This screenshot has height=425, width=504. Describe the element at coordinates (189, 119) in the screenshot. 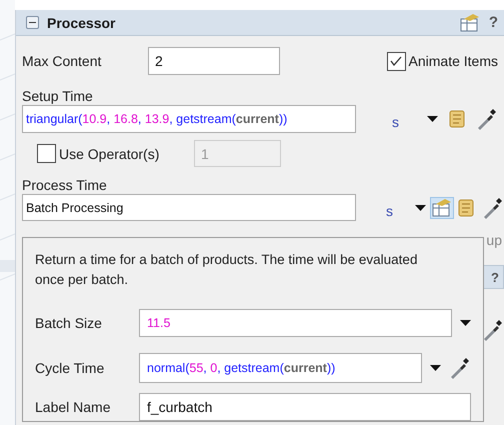

I see `setup-time-field: triangular(10.9, 16.8, 13.9, getstream(current))` at that location.